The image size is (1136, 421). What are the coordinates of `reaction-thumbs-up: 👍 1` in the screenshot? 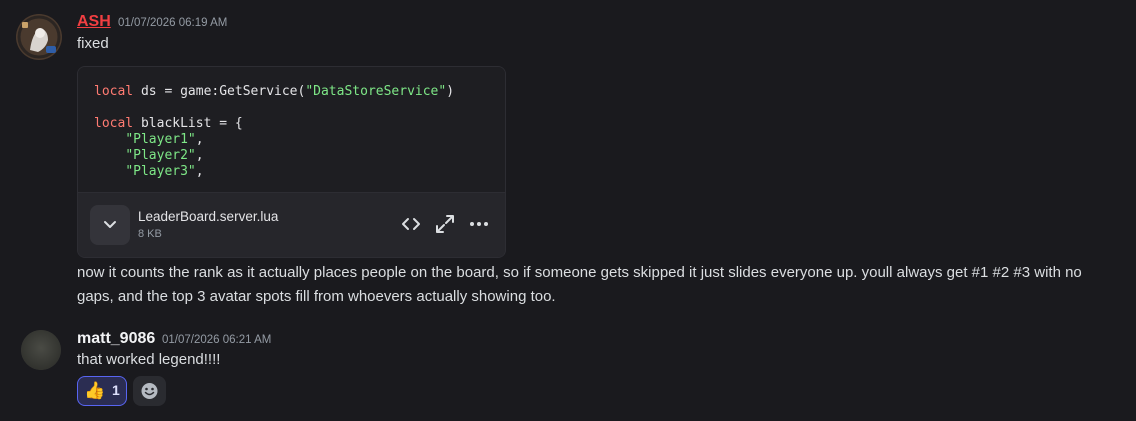 It's located at (102, 391).